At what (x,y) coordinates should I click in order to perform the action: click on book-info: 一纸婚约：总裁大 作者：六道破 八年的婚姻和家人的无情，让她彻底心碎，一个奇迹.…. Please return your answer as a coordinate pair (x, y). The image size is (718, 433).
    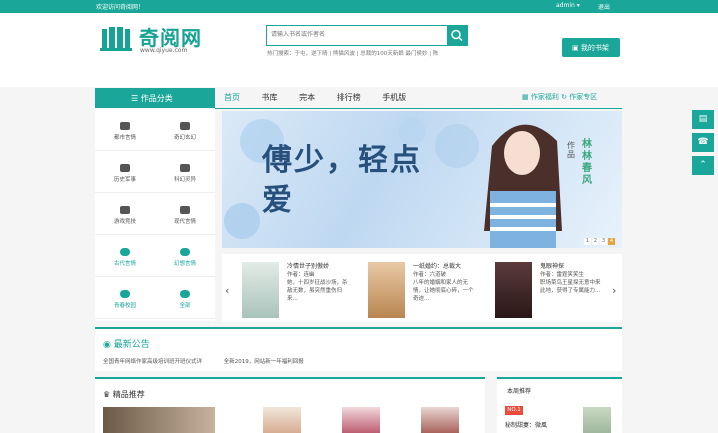
    Looking at the image, I should click on (444, 283).